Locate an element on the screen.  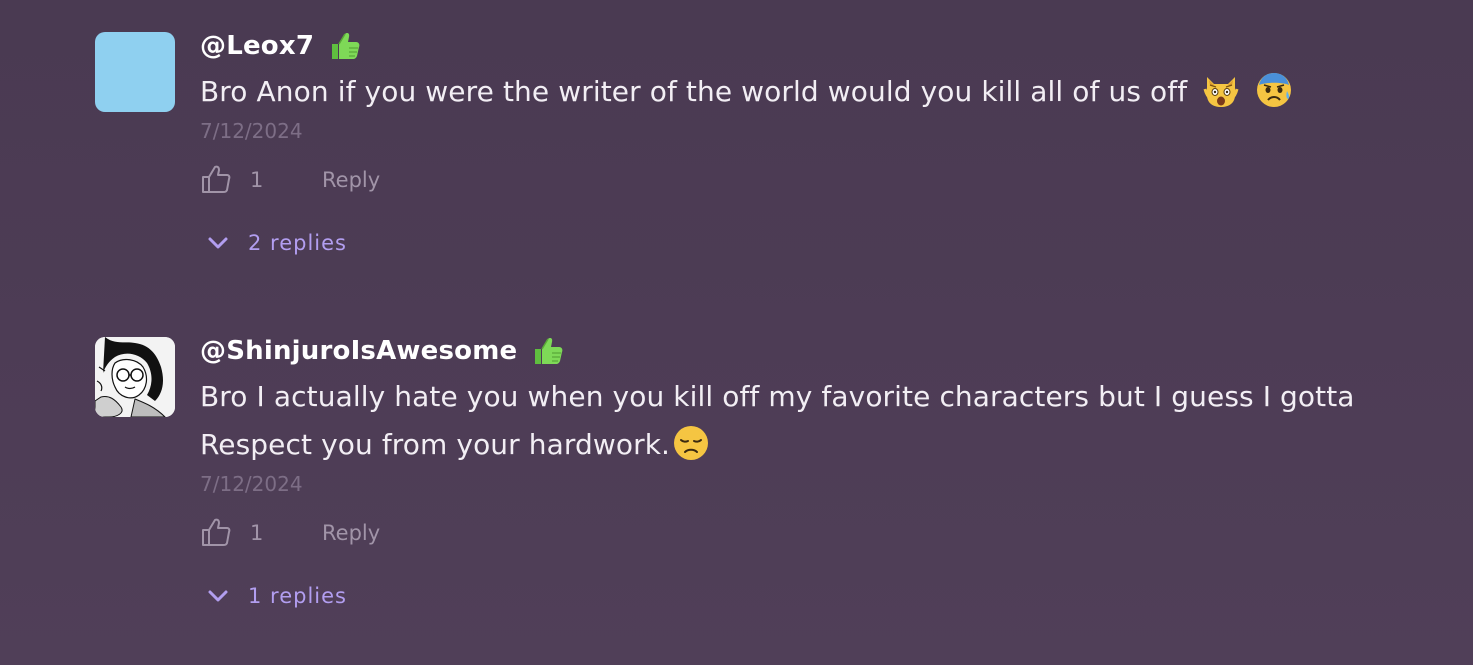
comment-header: @ShinjuroIsAwesome is located at coordinates (800, 351).